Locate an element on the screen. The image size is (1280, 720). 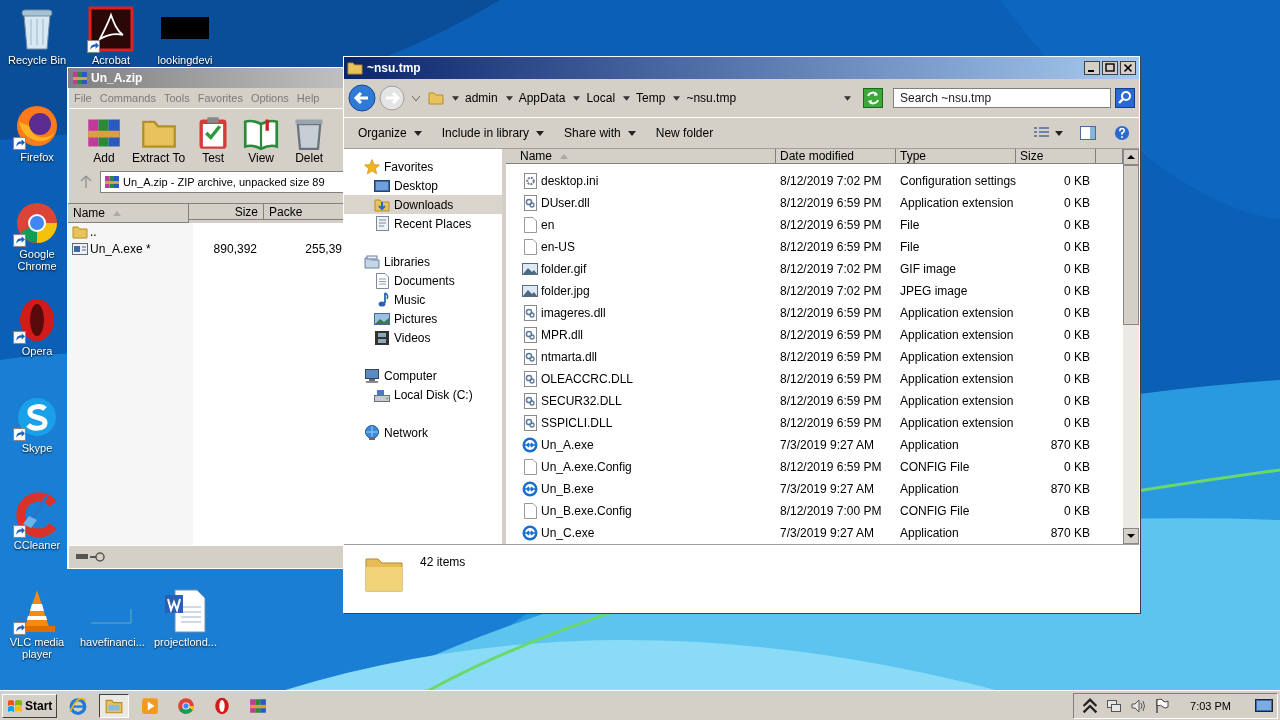
file-name: Un_C.exe is located at coordinates (641, 533).